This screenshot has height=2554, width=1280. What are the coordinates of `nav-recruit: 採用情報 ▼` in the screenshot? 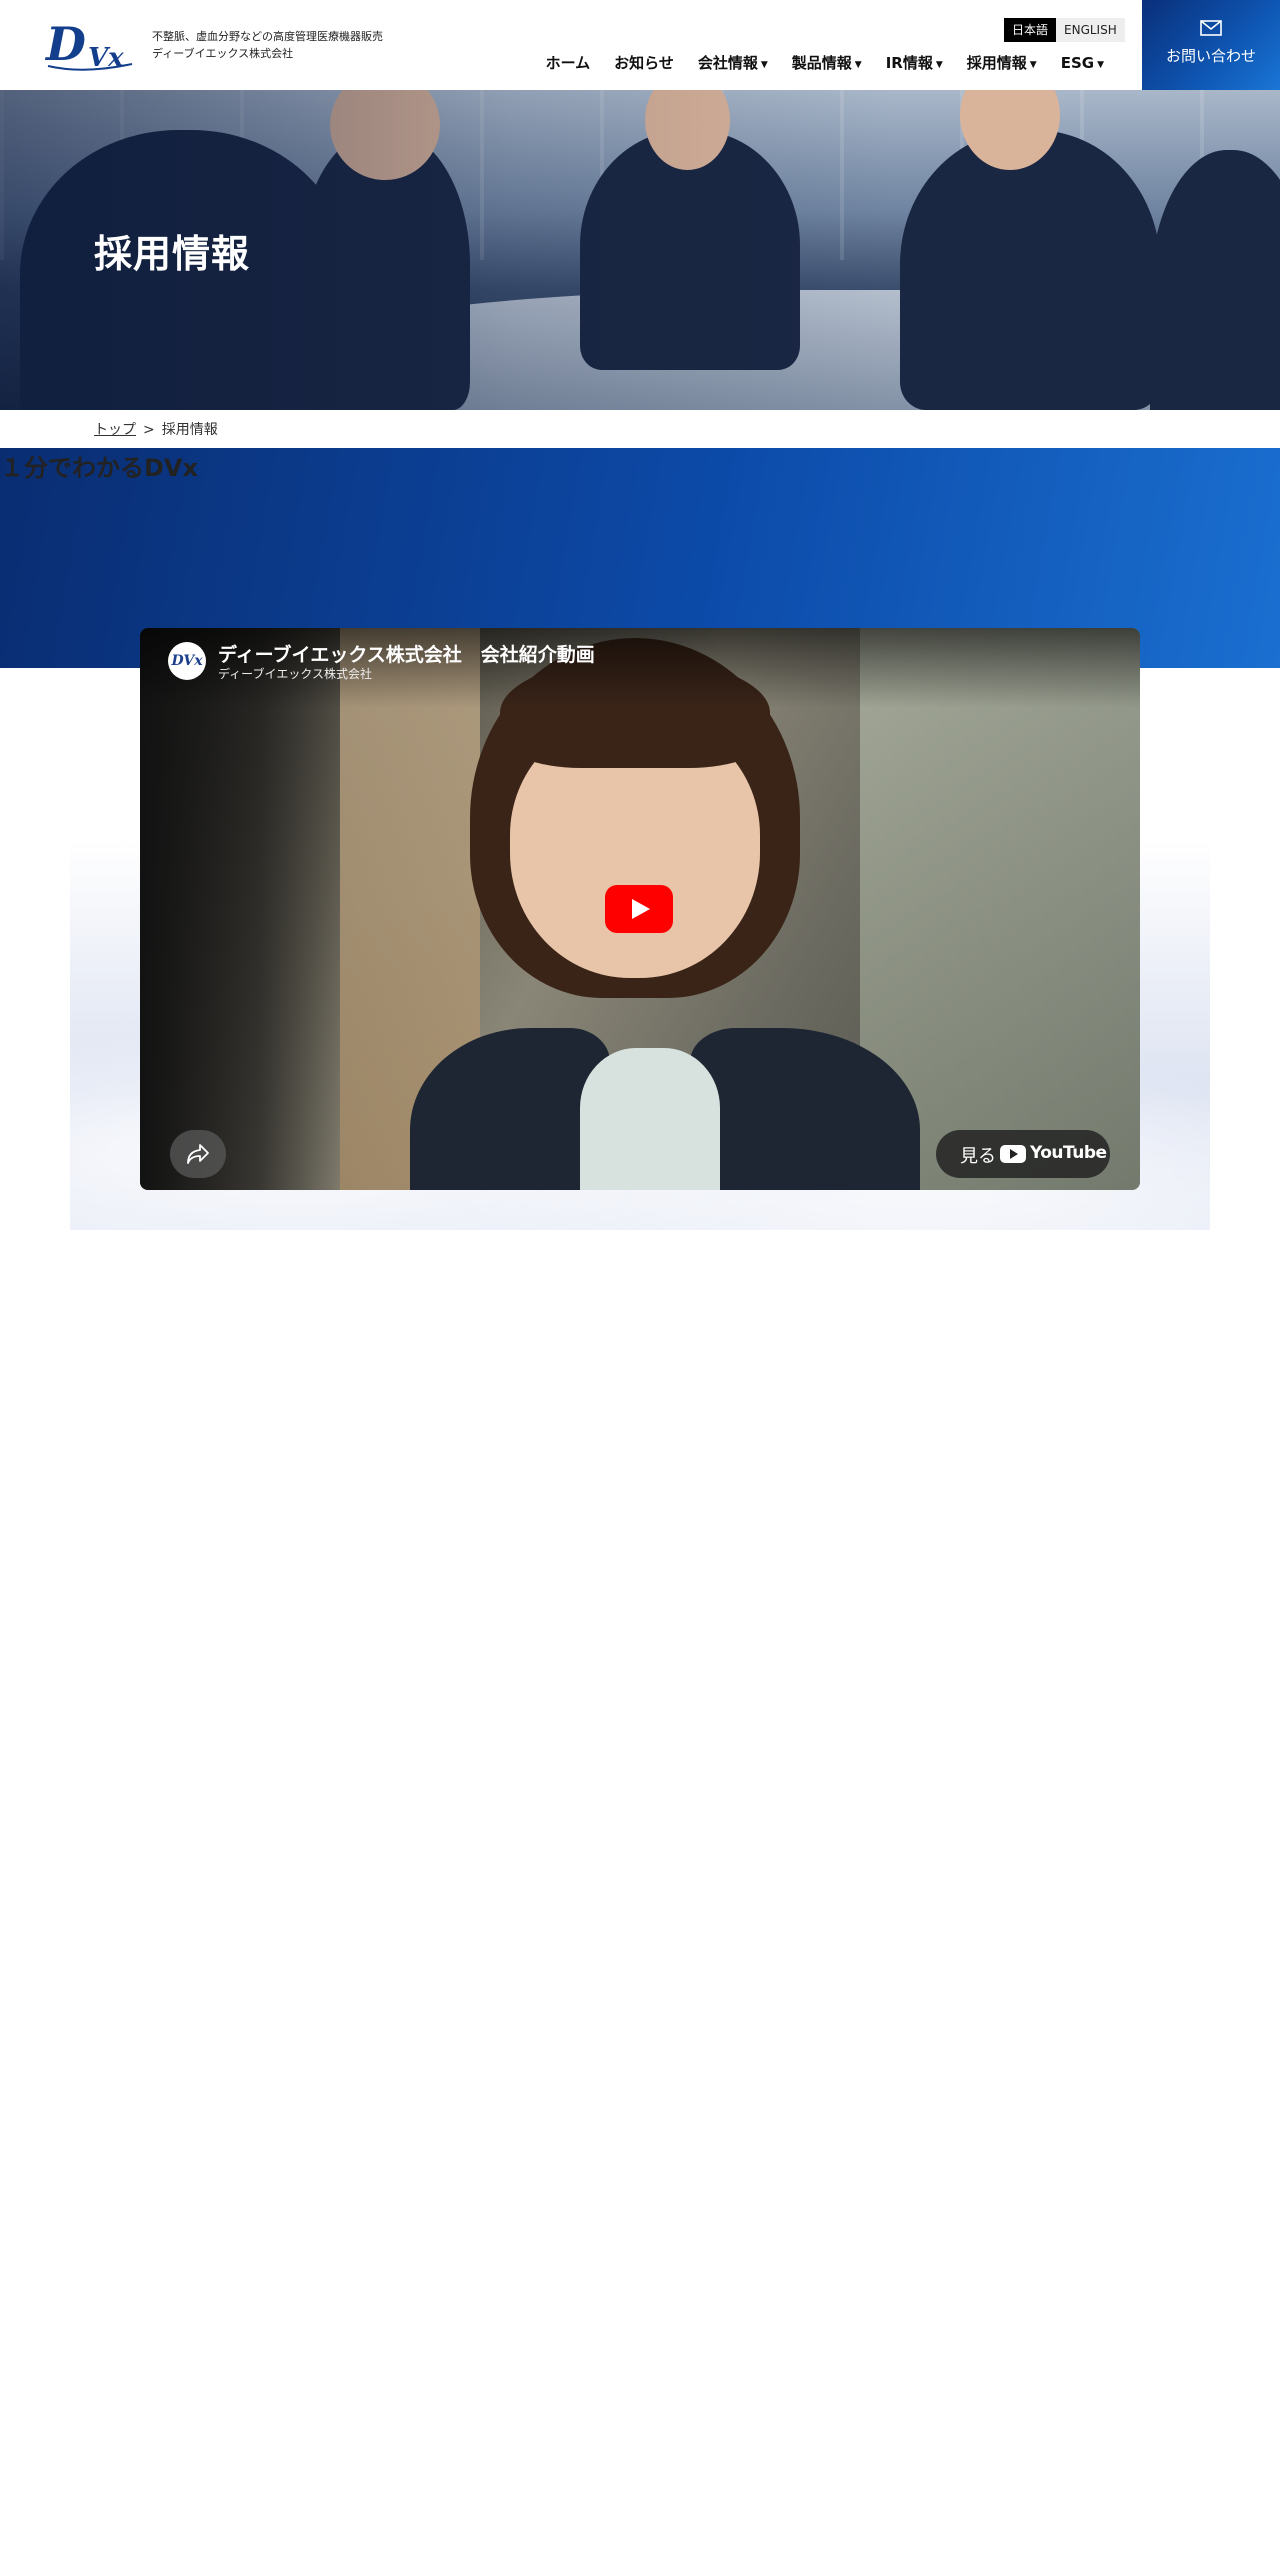 It's located at (1002, 64).